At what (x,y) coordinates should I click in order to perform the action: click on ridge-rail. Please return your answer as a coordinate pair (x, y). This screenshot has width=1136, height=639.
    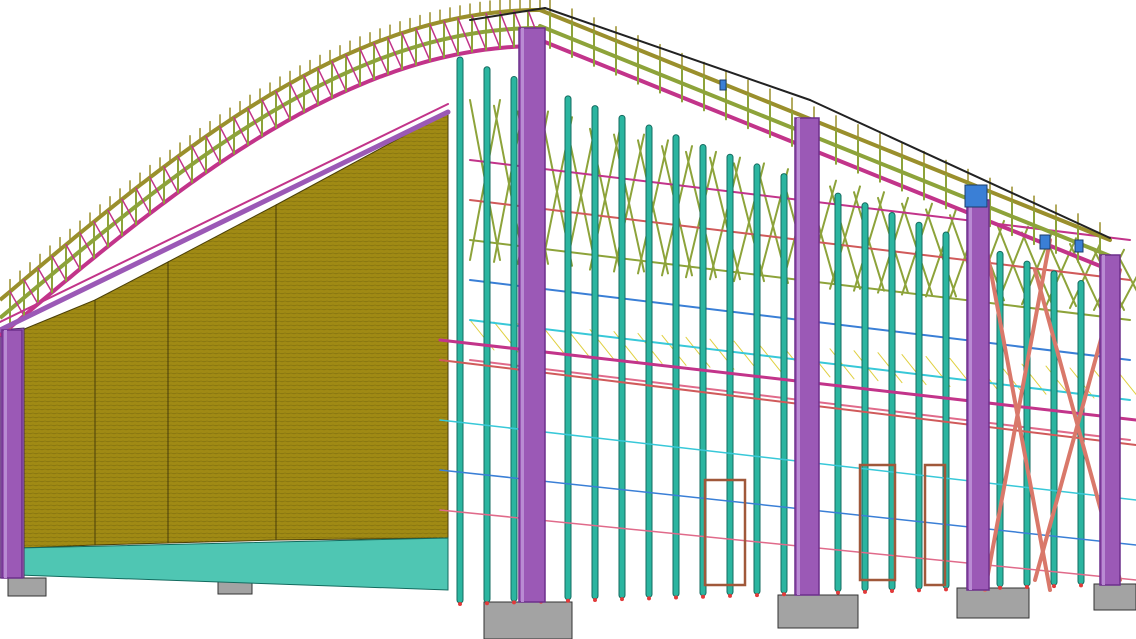
    Looking at the image, I should click on (677, 54).